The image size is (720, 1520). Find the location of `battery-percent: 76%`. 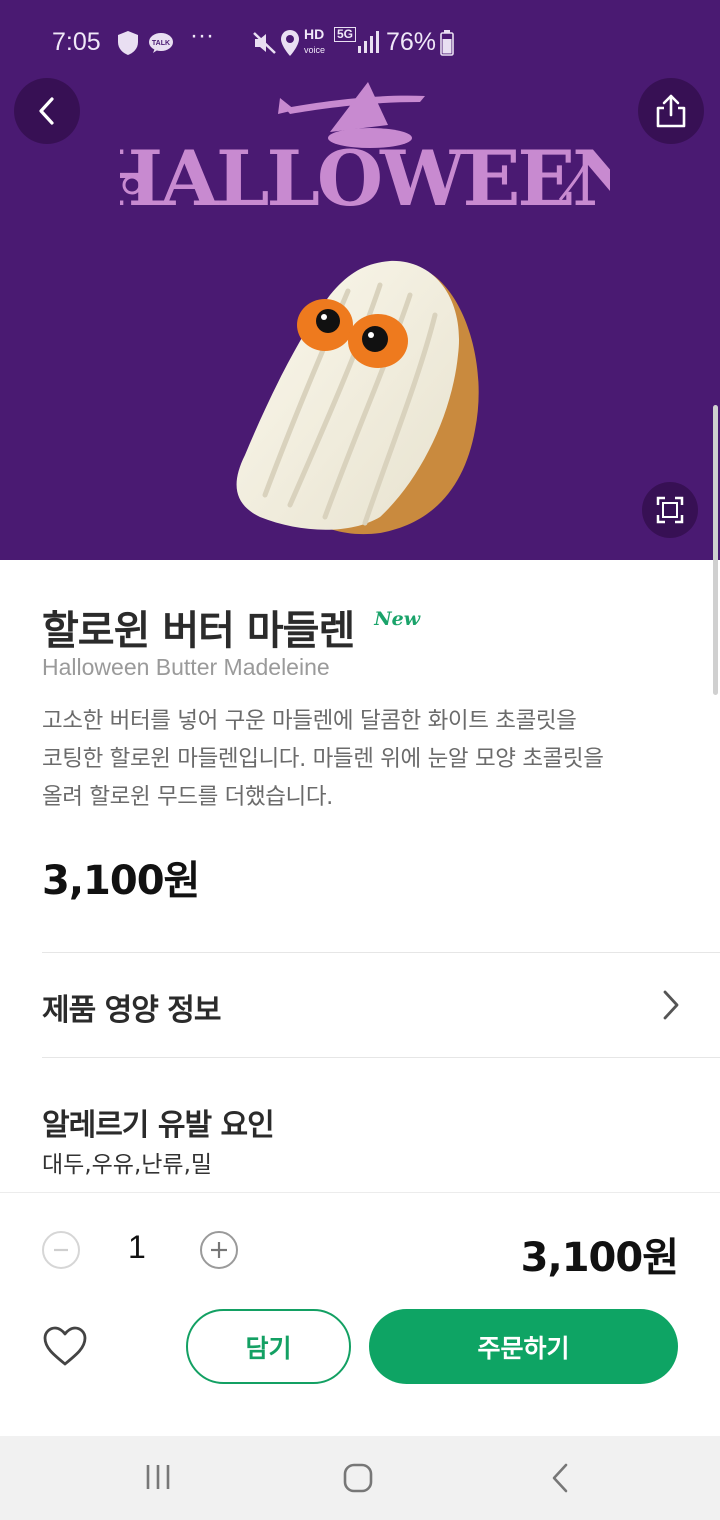

battery-percent: 76% is located at coordinates (411, 42).